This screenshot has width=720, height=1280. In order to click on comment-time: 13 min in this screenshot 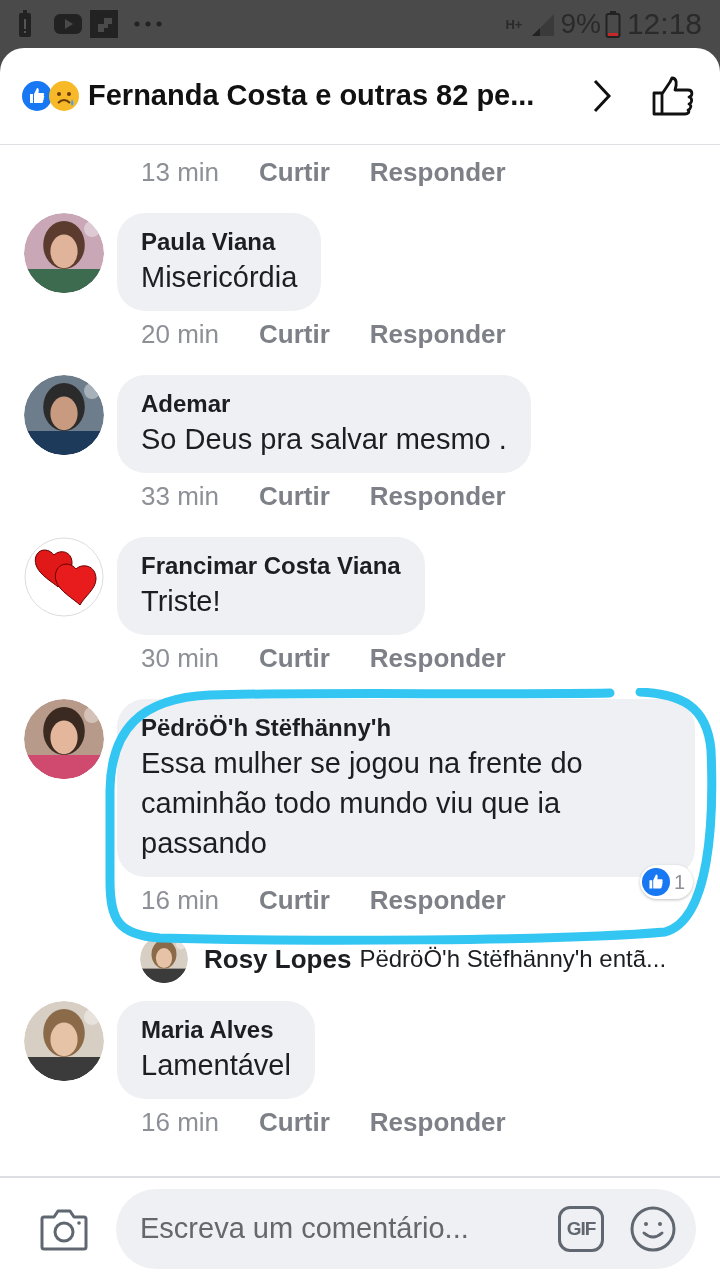, I will do `click(180, 172)`.